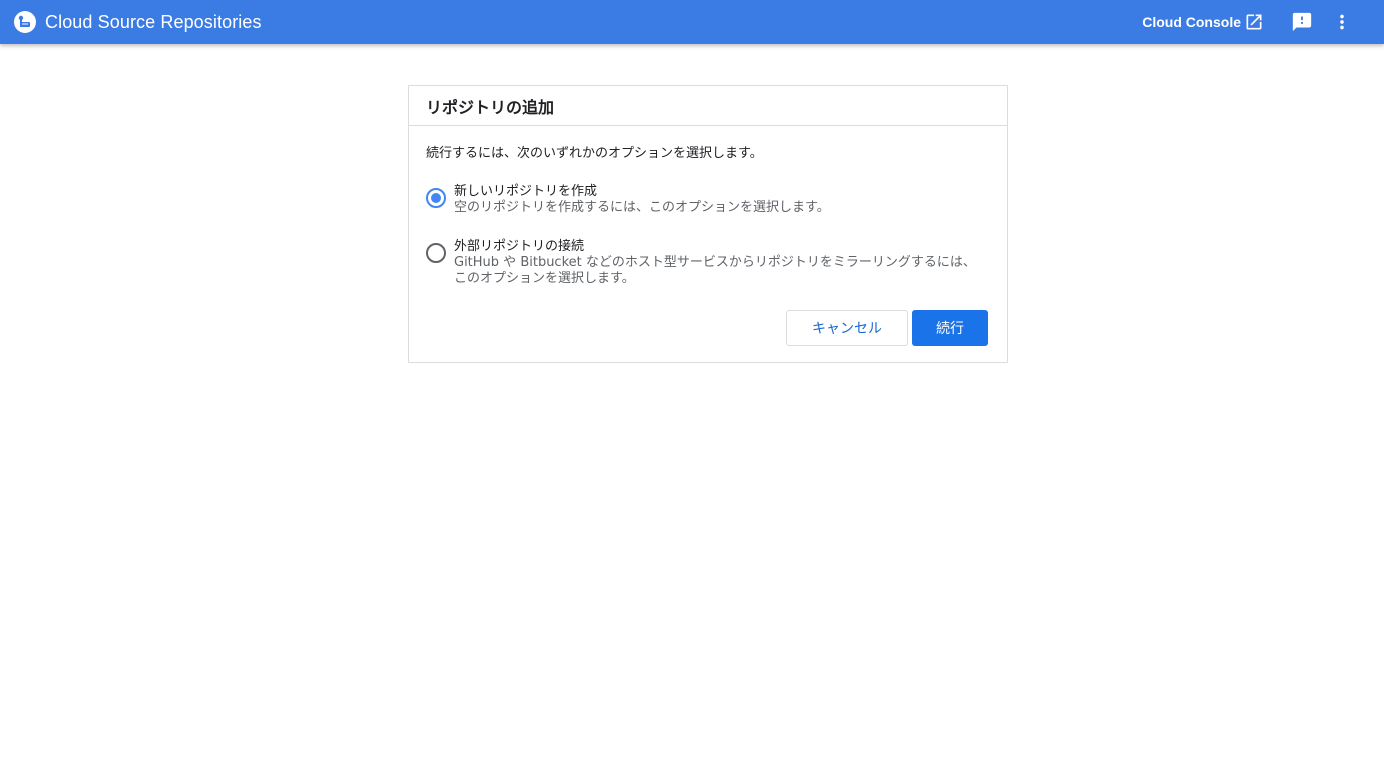 The height and width of the screenshot is (781, 1384). I want to click on brand-home-link: Cloud Source Repositories, so click(137, 22).